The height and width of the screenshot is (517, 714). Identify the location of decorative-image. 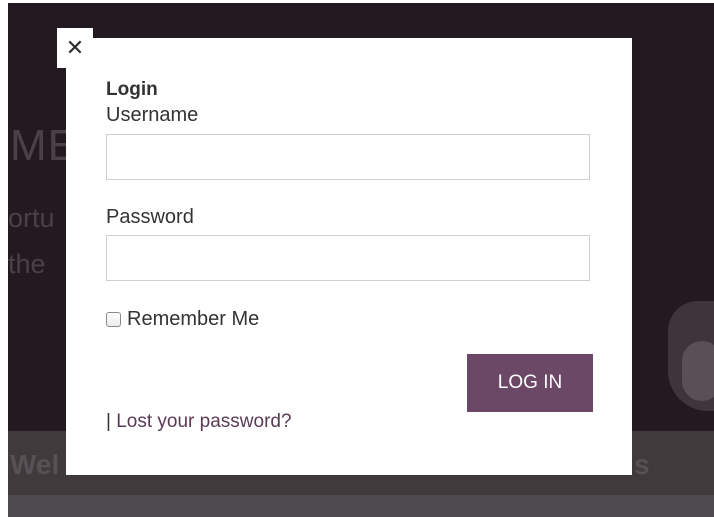
(691, 356).